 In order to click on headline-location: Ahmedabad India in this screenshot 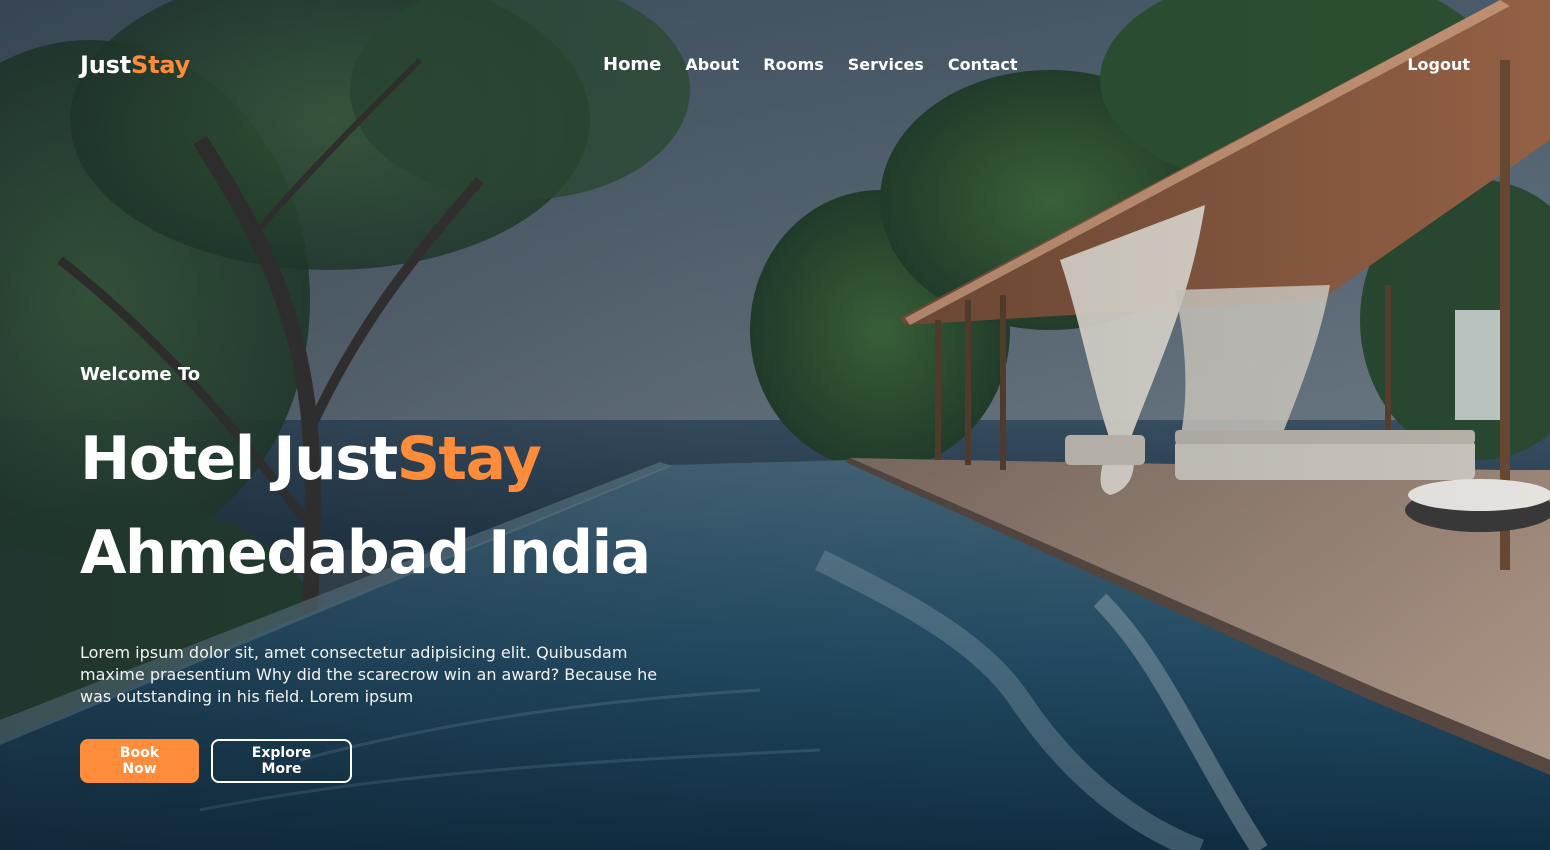, I will do `click(365, 553)`.